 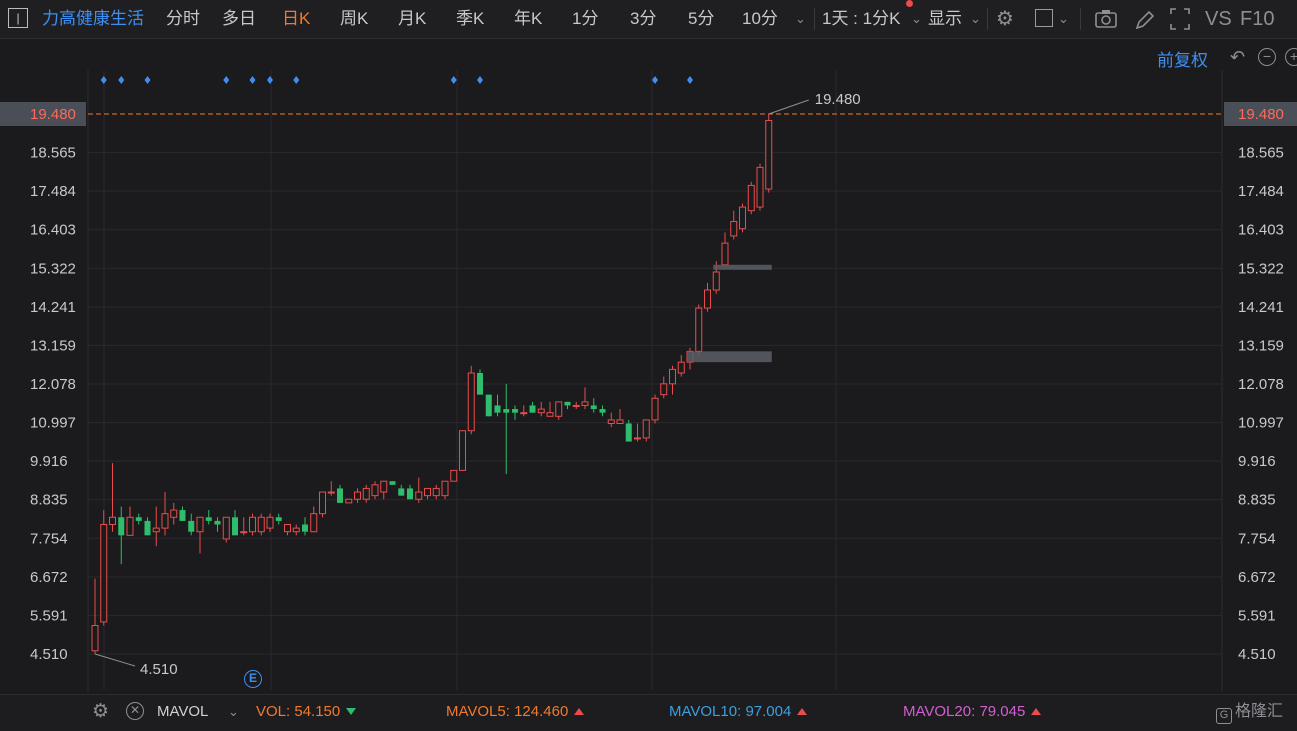 I want to click on price-tick-right: 4.510, so click(x=1257, y=654).